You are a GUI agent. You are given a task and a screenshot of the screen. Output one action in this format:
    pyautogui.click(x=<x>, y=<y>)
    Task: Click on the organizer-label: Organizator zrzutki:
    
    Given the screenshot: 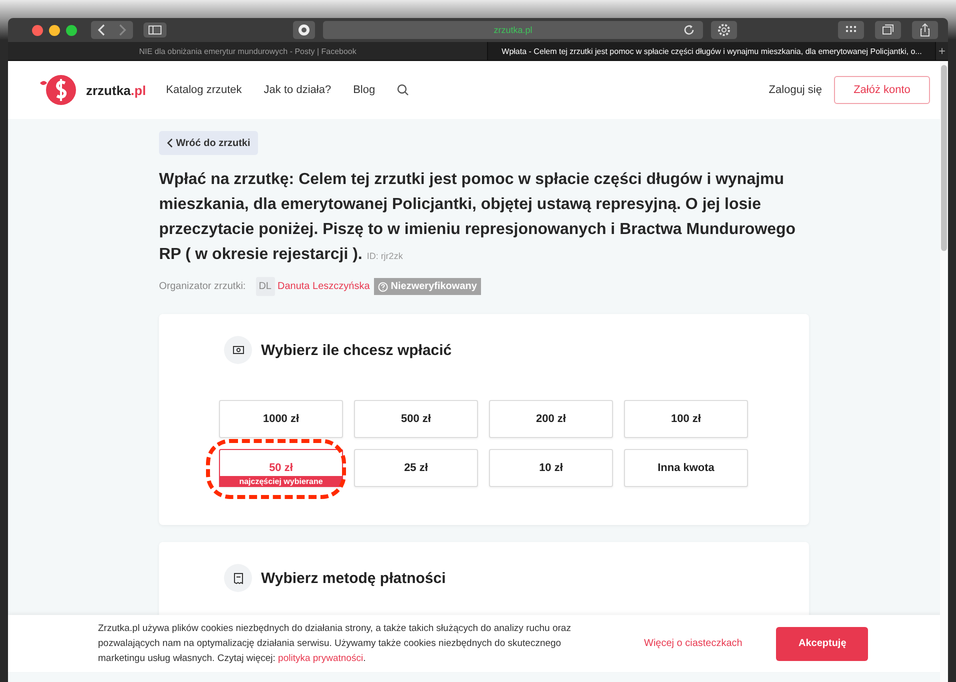 What is the action you would take?
    pyautogui.click(x=202, y=286)
    